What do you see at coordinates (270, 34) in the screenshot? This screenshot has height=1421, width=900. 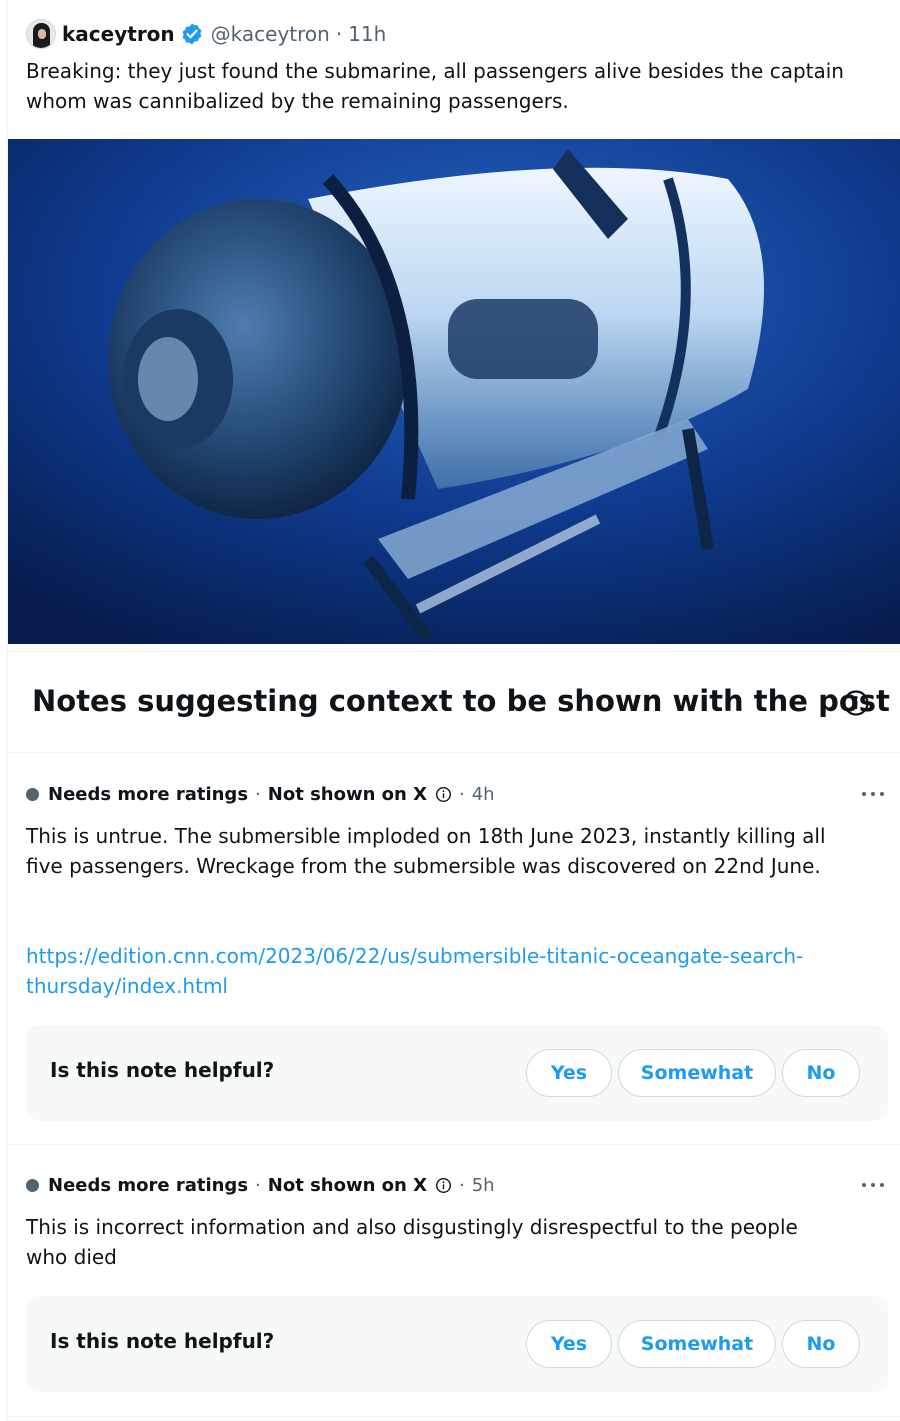 I see `user-handle: @kaceytron` at bounding box center [270, 34].